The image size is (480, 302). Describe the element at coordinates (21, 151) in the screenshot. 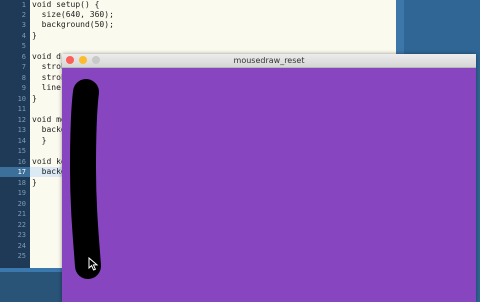

I see `line-number: 15` at that location.